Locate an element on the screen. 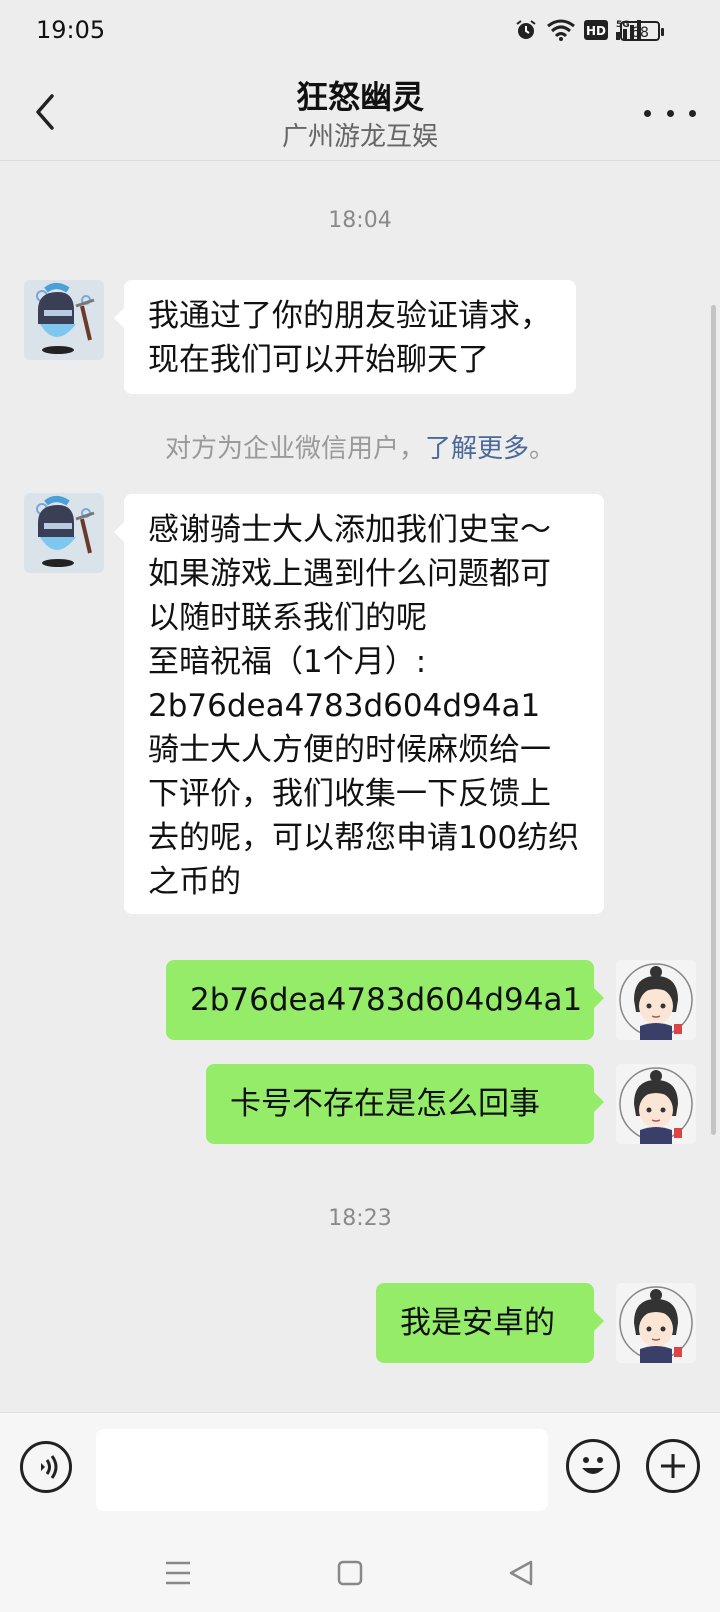 The height and width of the screenshot is (1612, 720). alarm-icon is located at coordinates (526, 29).